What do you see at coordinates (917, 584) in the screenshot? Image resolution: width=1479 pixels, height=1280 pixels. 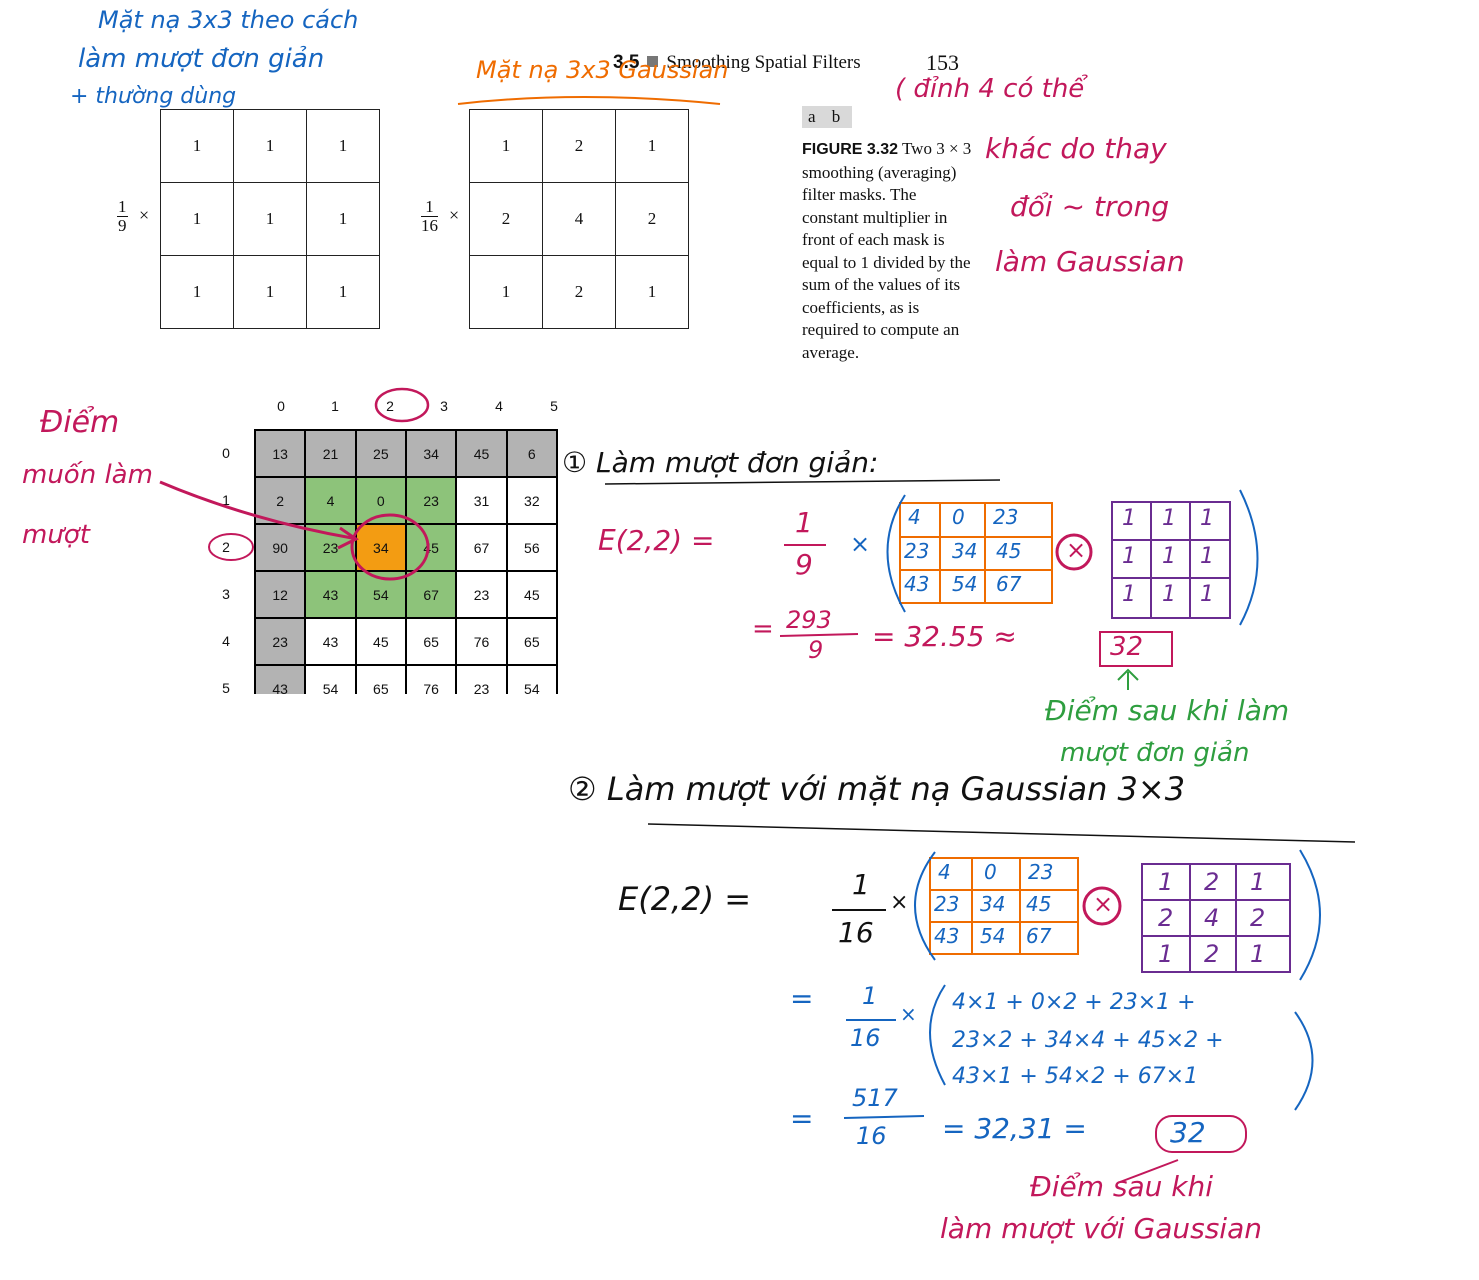 I see `step1-patch-cell: 43` at bounding box center [917, 584].